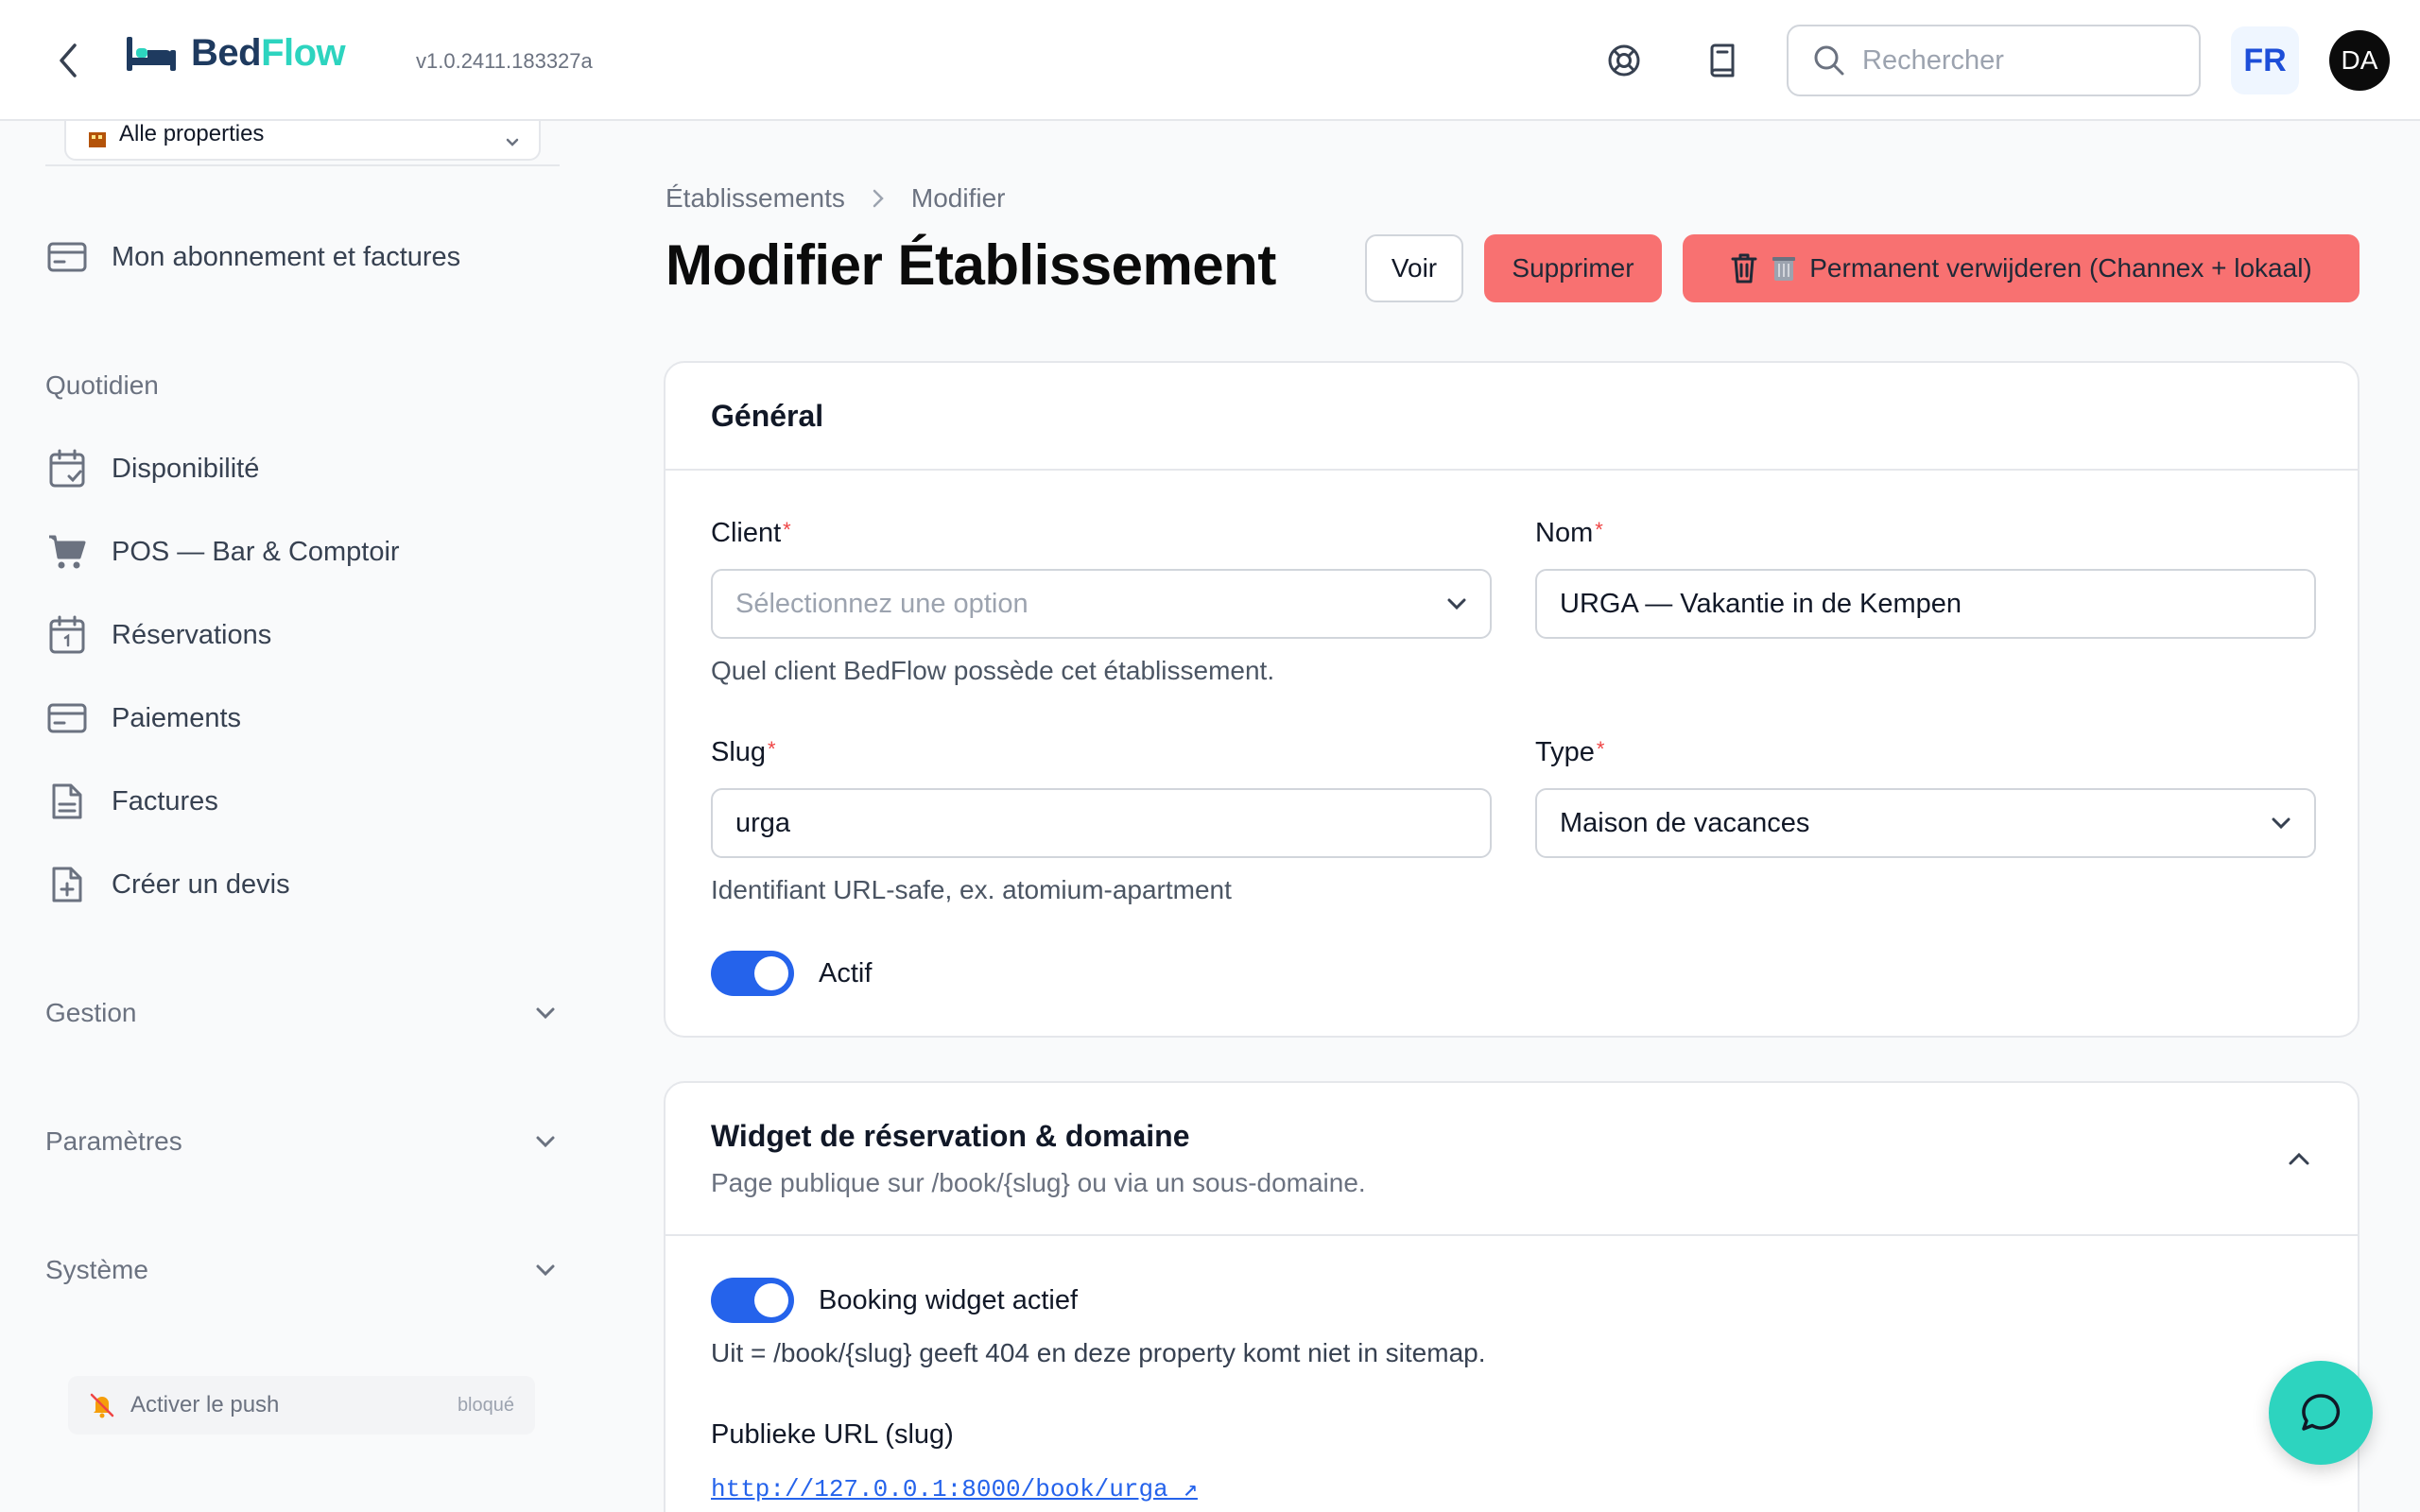  I want to click on sidebar-item-label: Réservations, so click(192, 634).